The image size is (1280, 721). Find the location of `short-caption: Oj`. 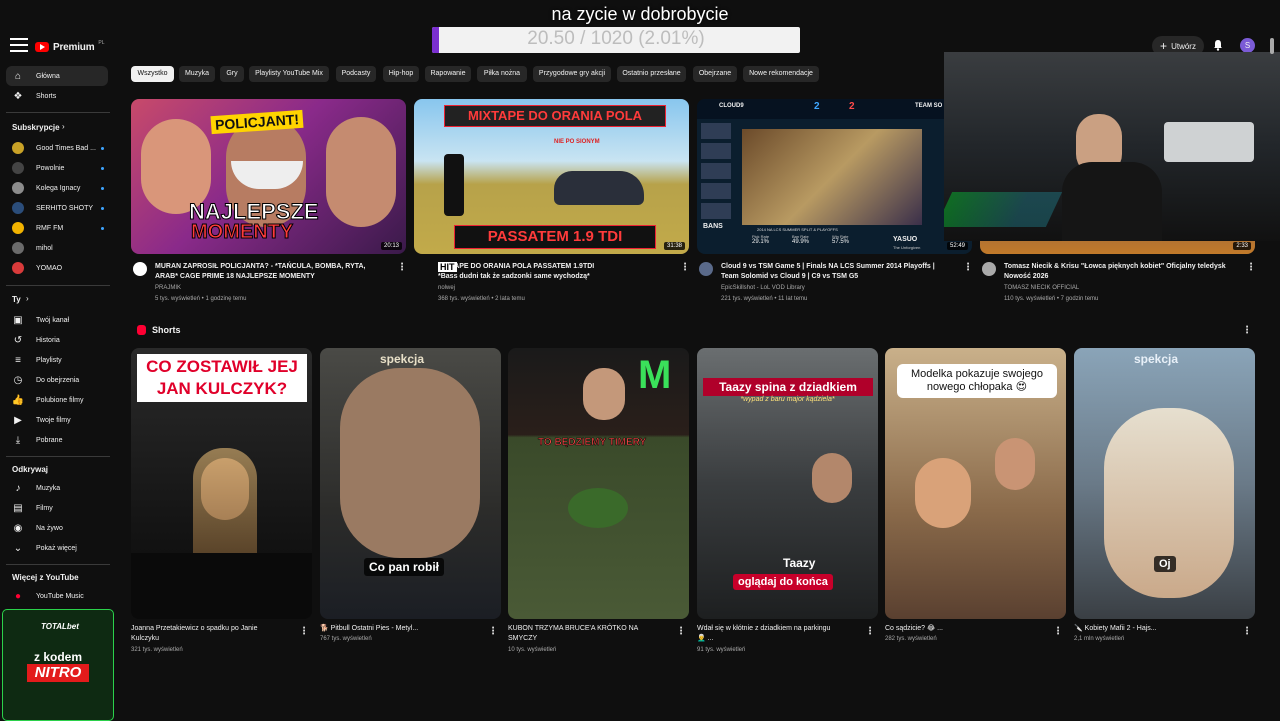

short-caption: Oj is located at coordinates (1165, 564).